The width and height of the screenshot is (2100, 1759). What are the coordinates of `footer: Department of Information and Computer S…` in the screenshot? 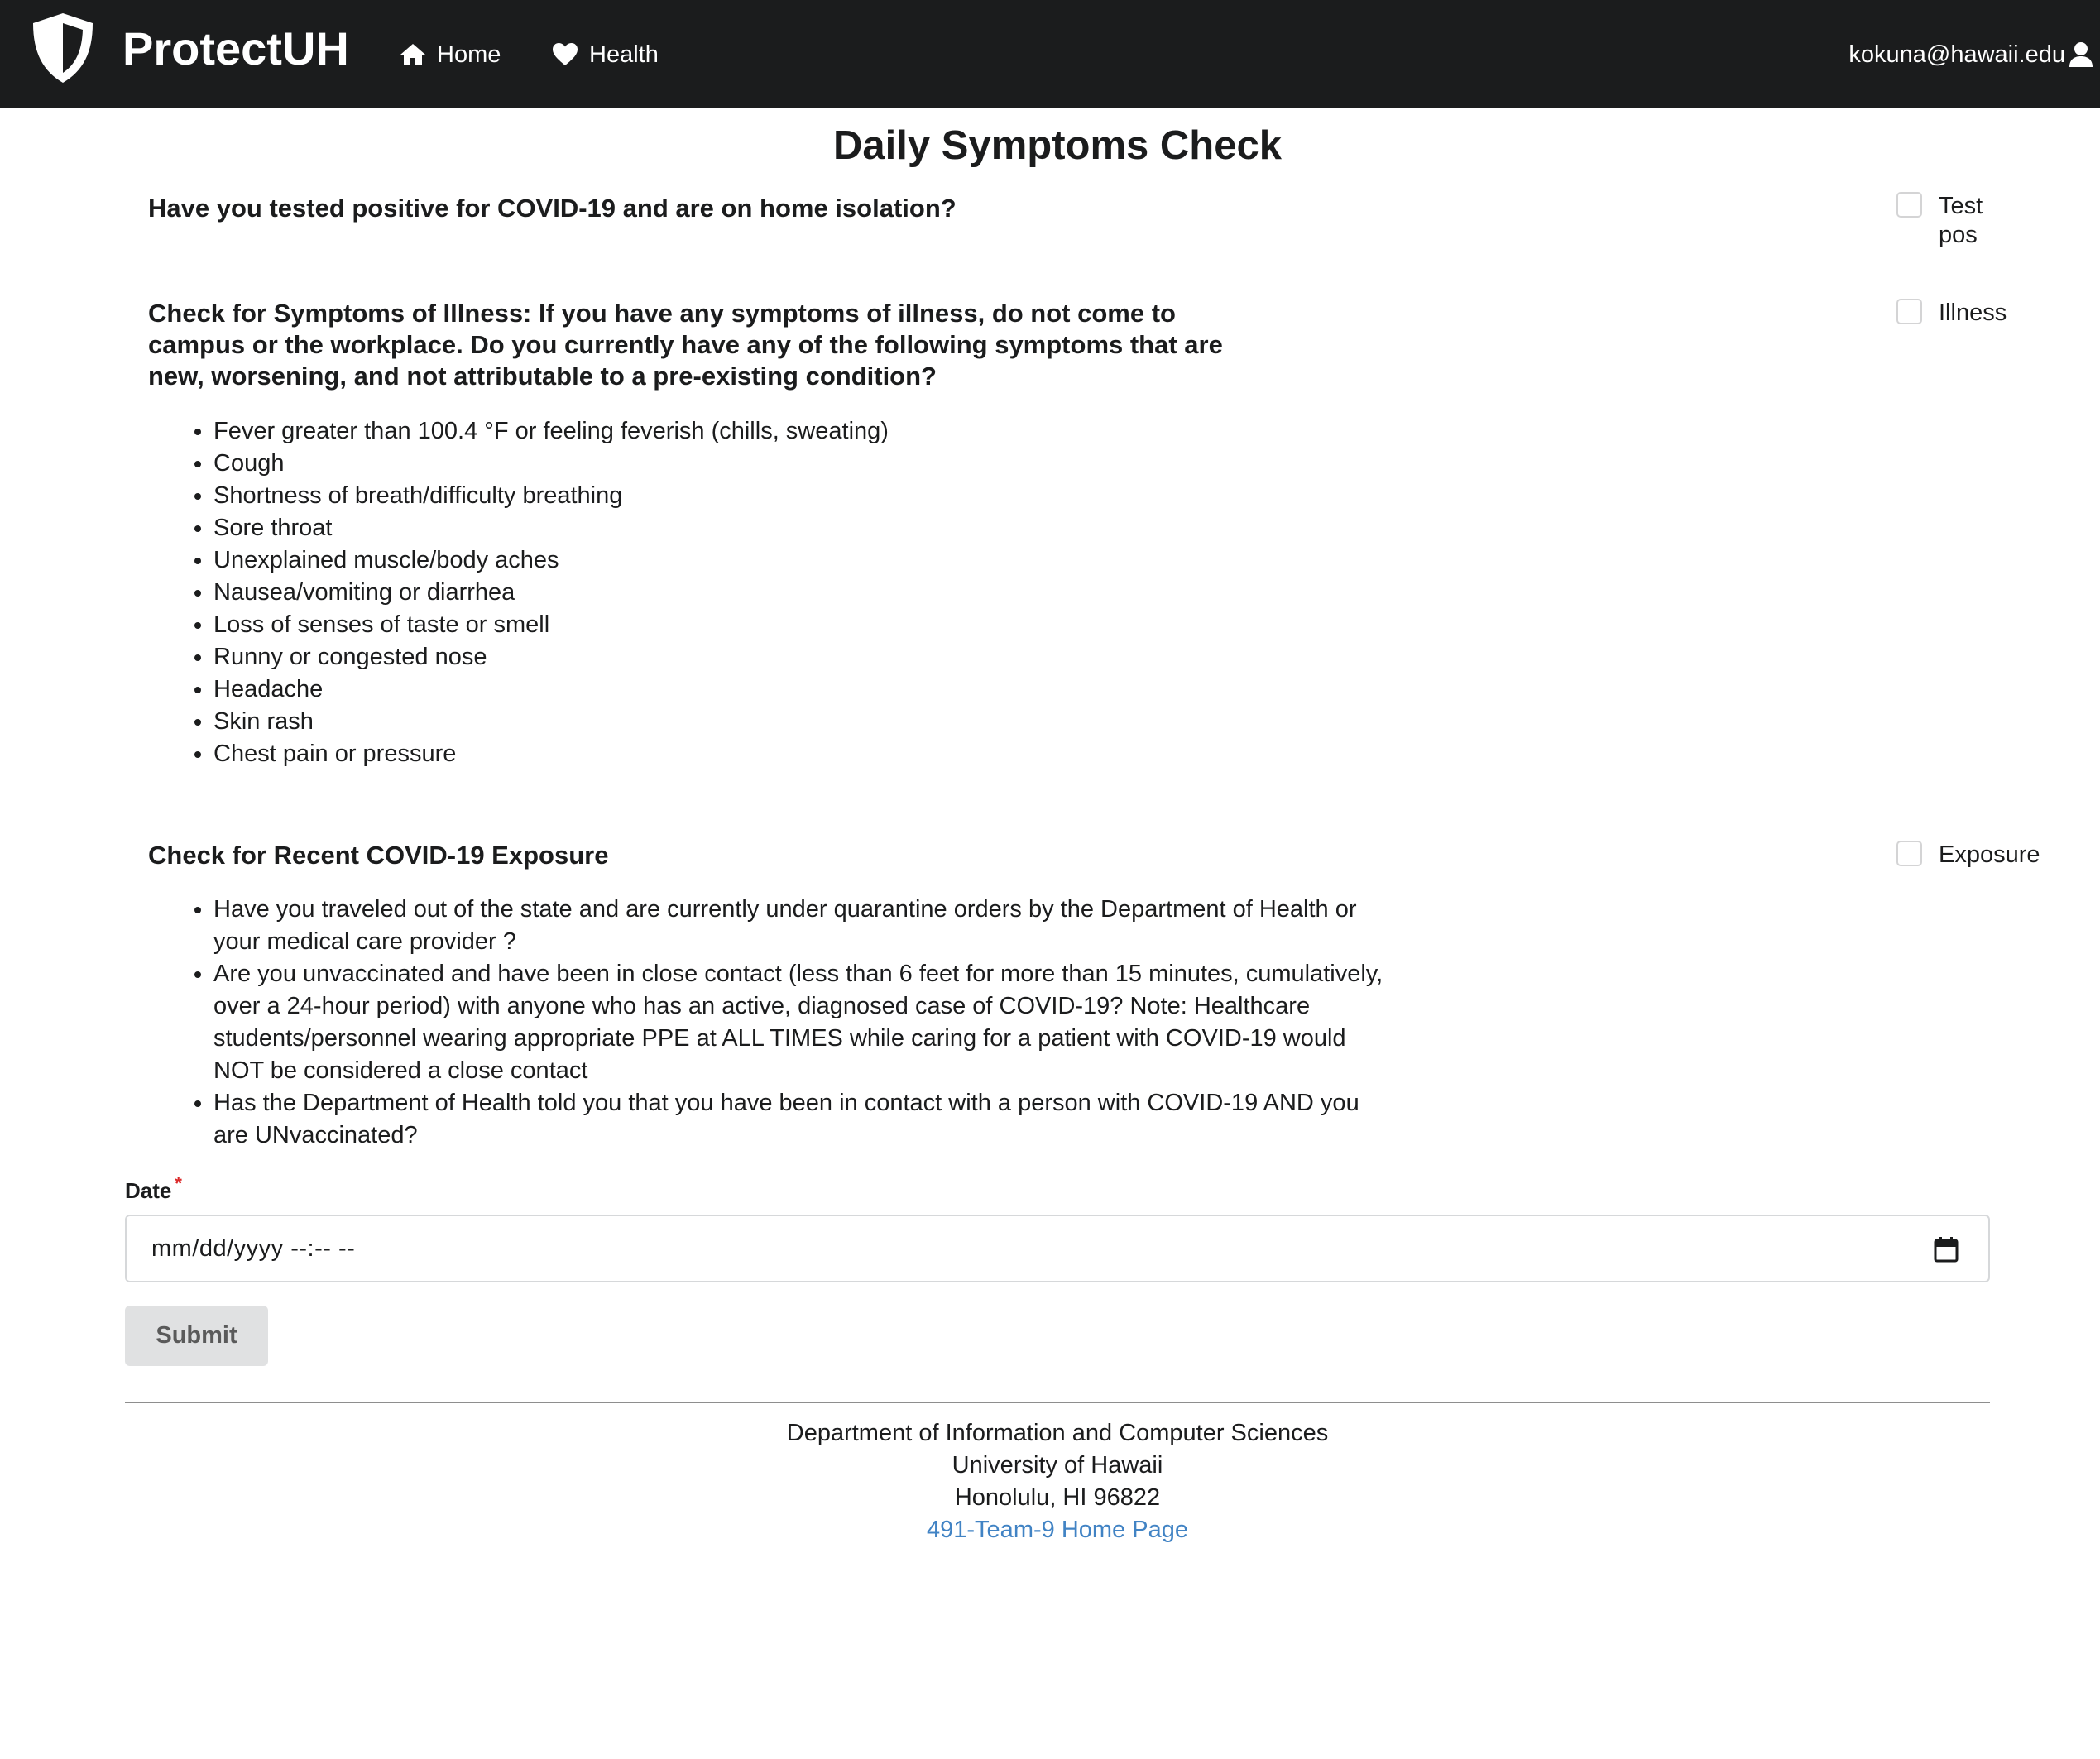 It's located at (1050, 1481).